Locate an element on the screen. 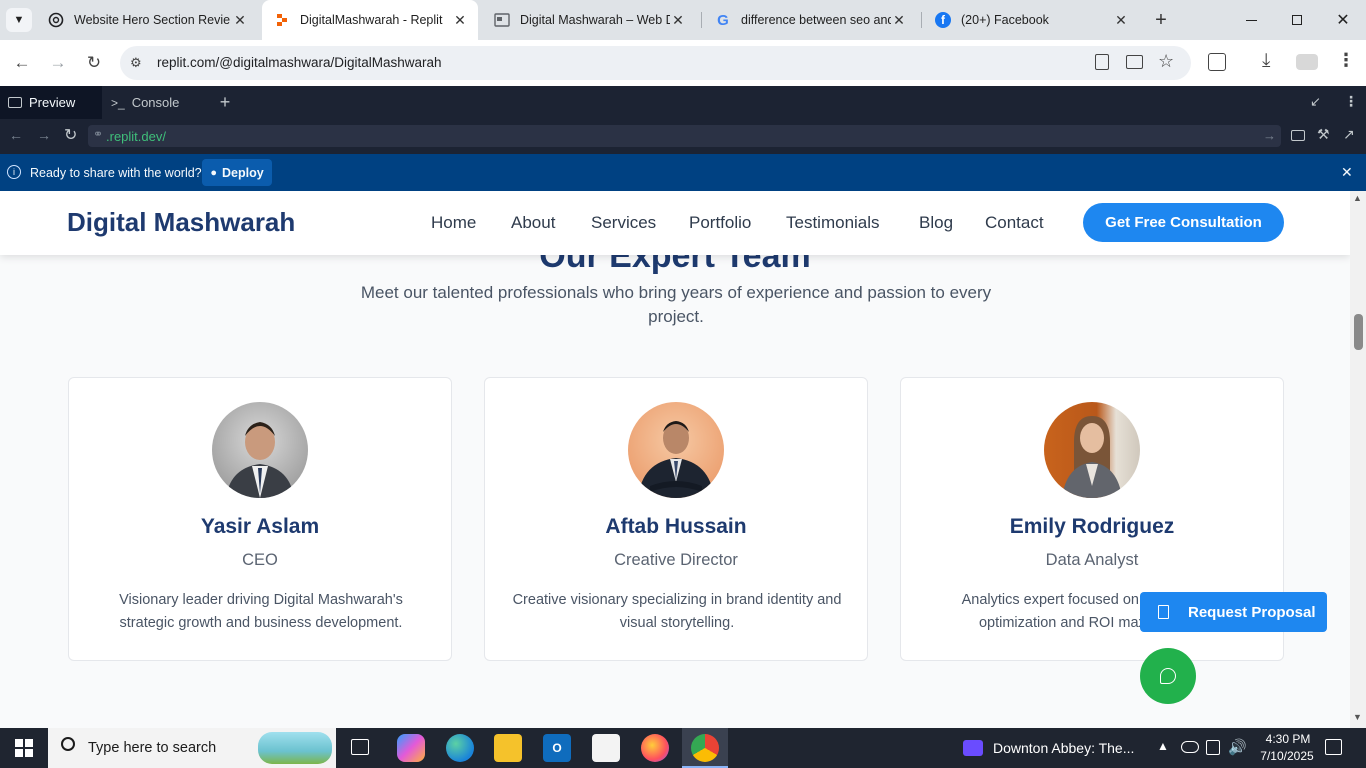 The image size is (1366, 768). site-settings-icon: ⚙ is located at coordinates (136, 63).